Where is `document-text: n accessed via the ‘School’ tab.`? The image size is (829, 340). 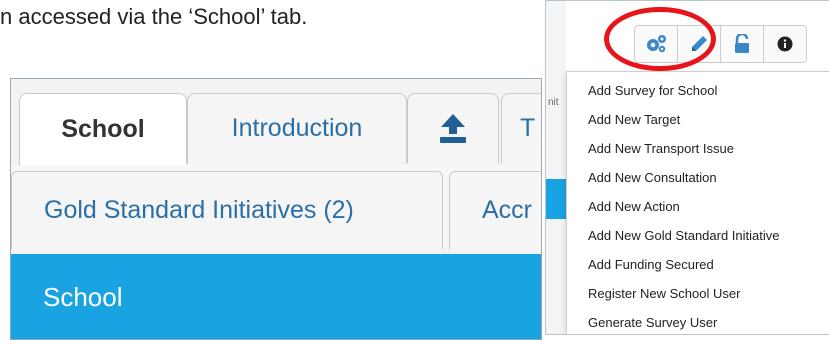
document-text: n accessed via the ‘School’ tab. is located at coordinates (154, 16).